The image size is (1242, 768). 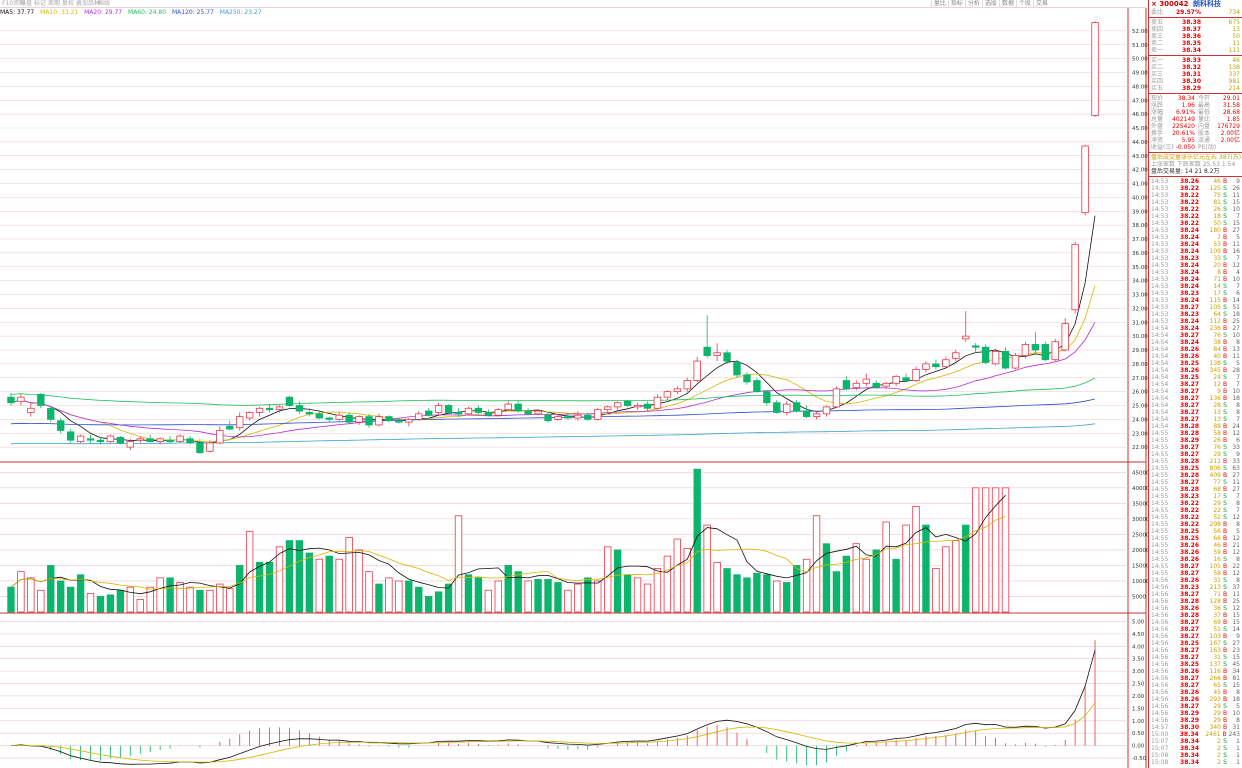 What do you see at coordinates (1154, 4) in the screenshot?
I see `close-icon: ×` at bounding box center [1154, 4].